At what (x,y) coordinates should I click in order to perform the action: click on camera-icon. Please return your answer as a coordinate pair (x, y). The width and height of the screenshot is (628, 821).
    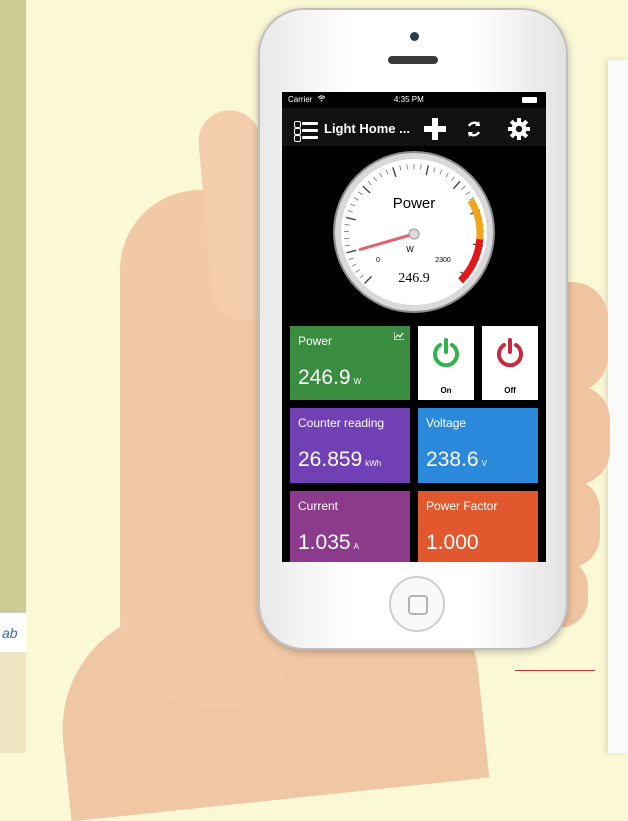
    Looking at the image, I should click on (414, 36).